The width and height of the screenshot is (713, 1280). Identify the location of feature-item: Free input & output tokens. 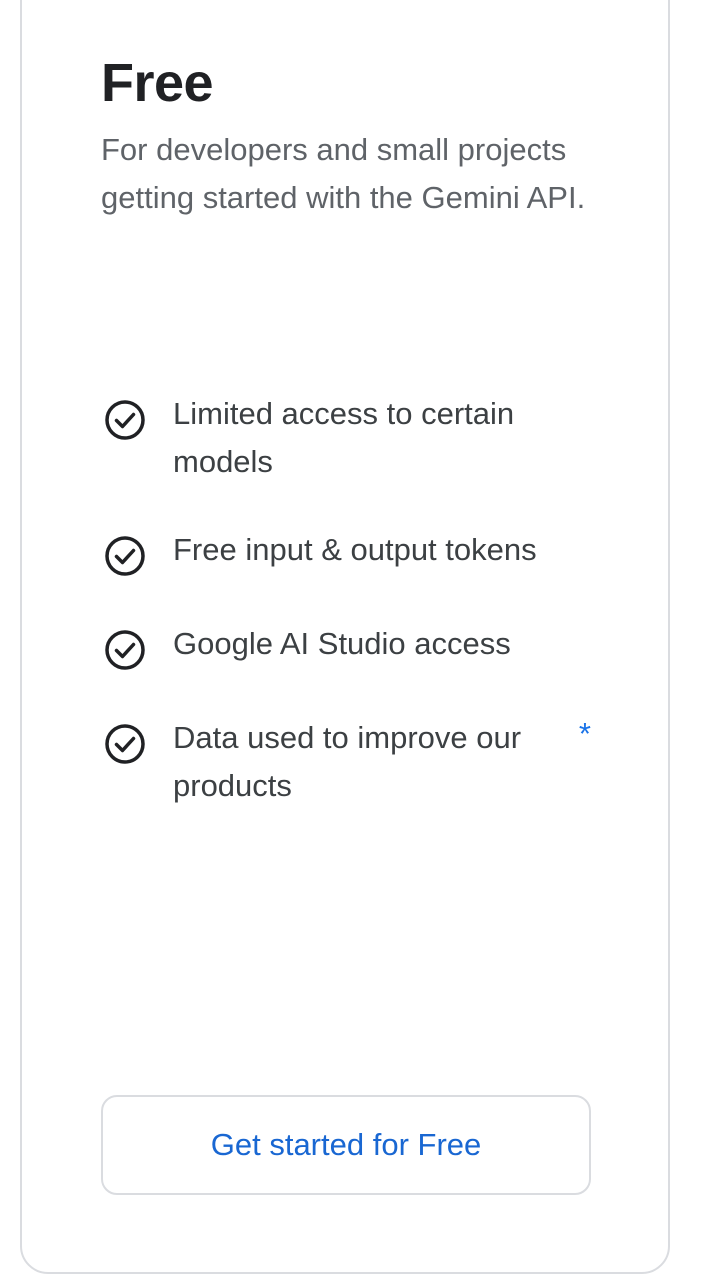
(351, 553).